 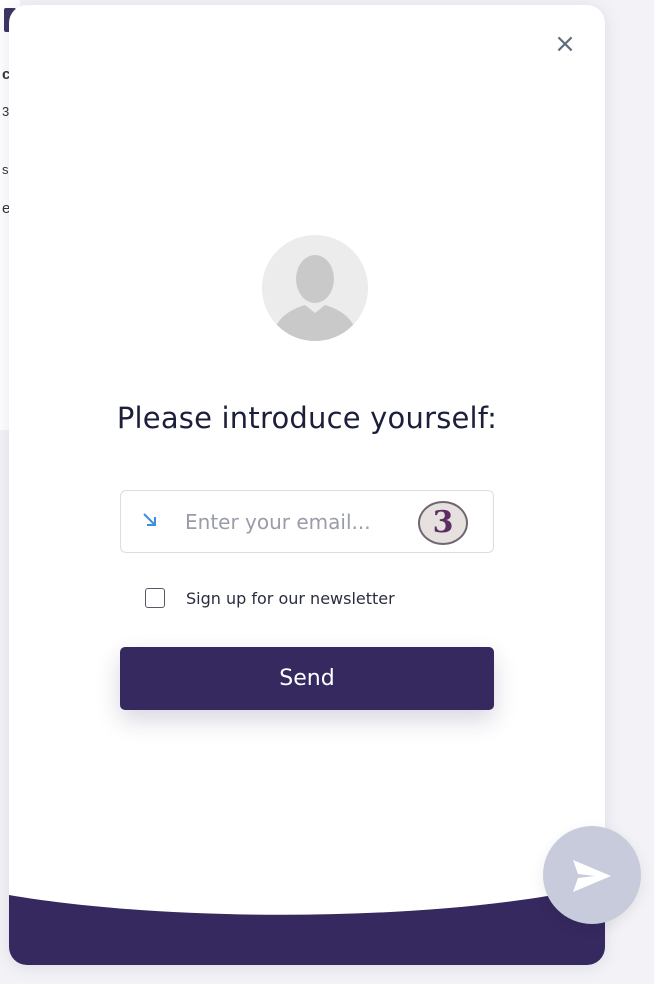 I want to click on step-number-badge: 3, so click(x=443, y=523).